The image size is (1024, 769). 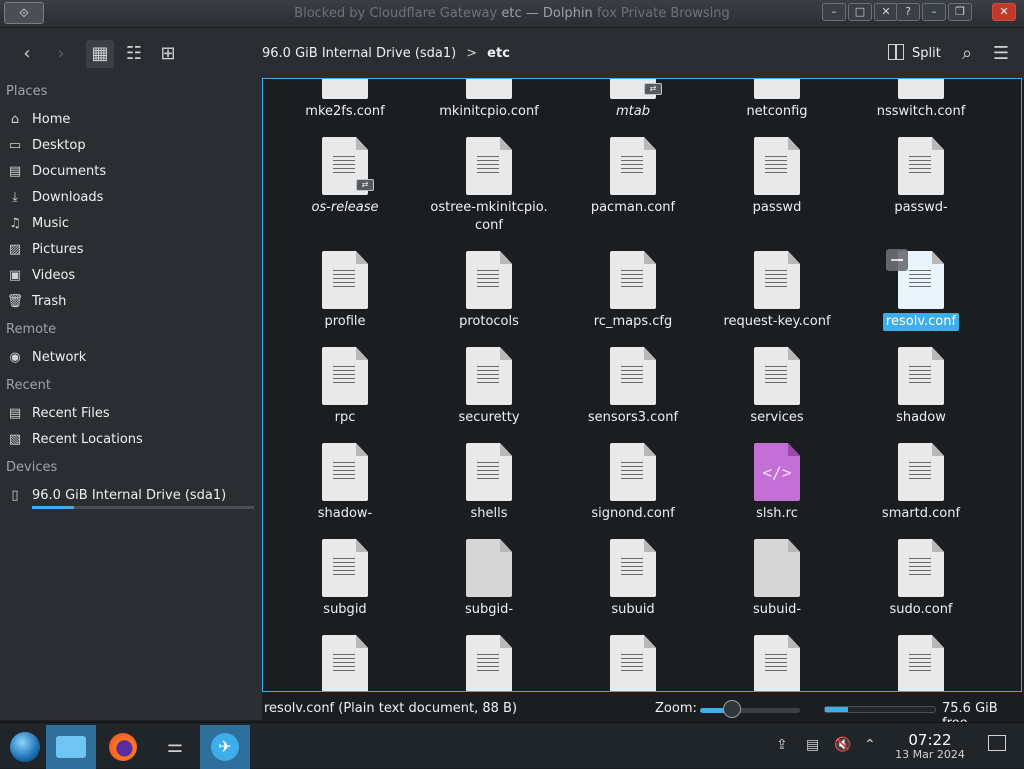 What do you see at coordinates (74, 440) in the screenshot?
I see `sidebar-item-recent-locations: ▧ Recent Locations` at bounding box center [74, 440].